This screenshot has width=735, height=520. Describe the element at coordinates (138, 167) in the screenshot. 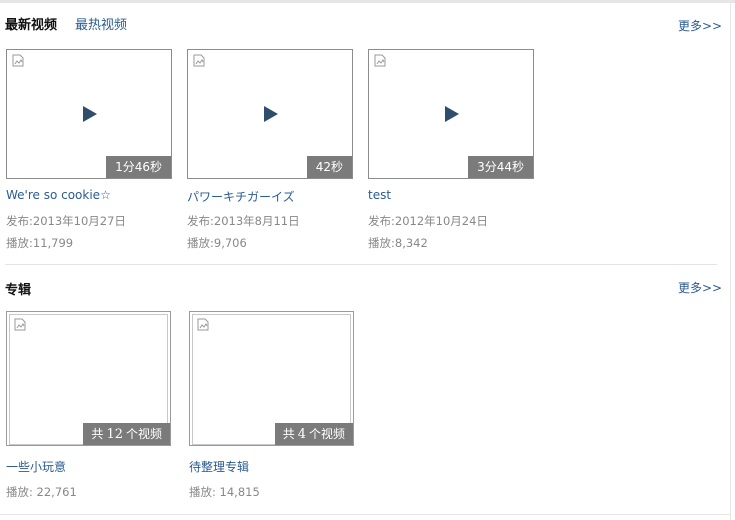

I see `video-duration: 1分46秒` at that location.